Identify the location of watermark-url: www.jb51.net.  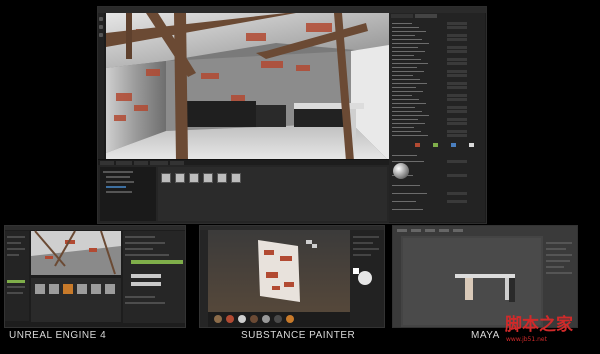
(526, 339).